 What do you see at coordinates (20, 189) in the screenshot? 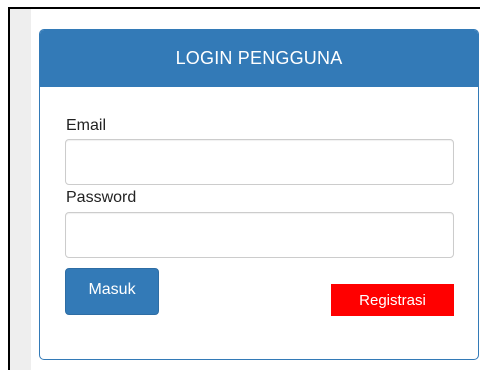
I see `left-sidebar-strip` at bounding box center [20, 189].